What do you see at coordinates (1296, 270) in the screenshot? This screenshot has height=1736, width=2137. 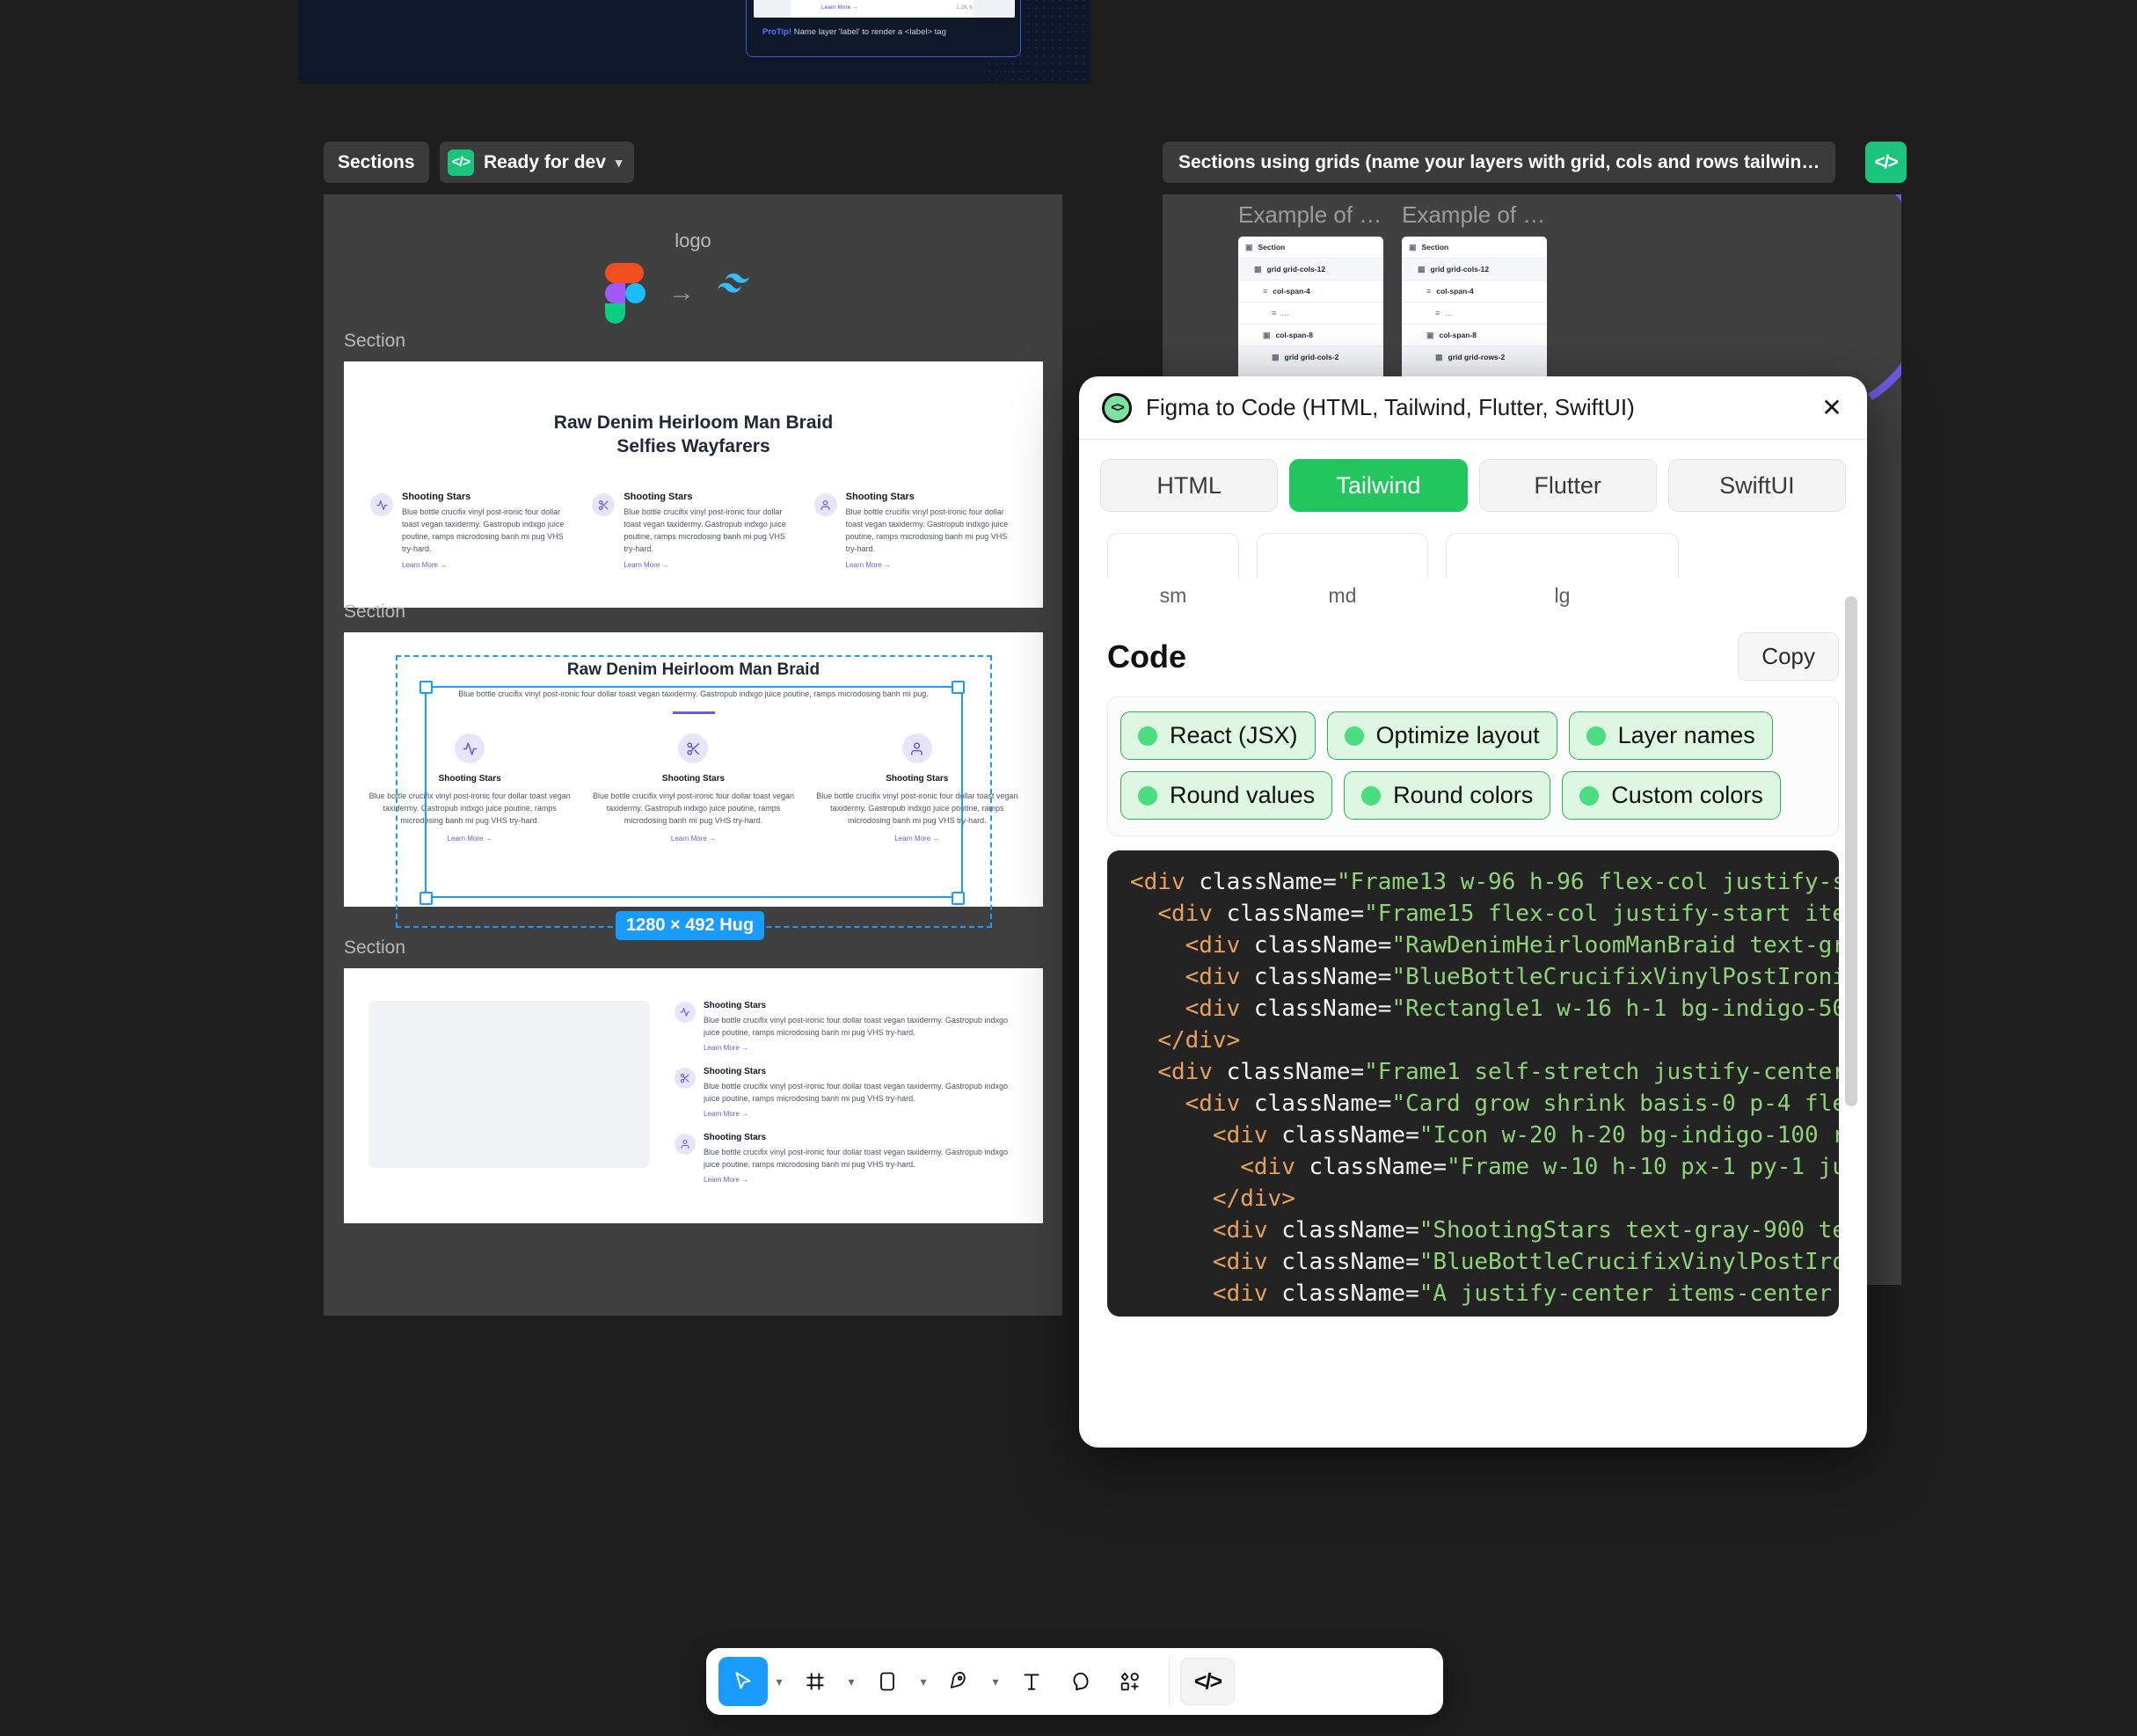 I see `layer-name: grid grid-cols-12` at bounding box center [1296, 270].